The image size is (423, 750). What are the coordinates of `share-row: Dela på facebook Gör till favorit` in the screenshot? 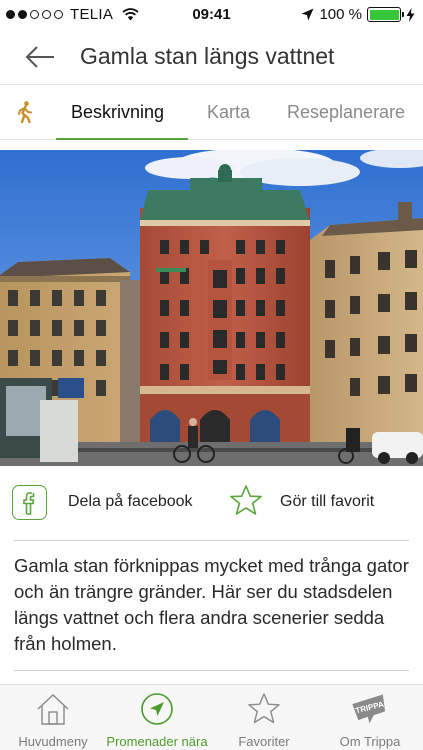 It's located at (211, 503).